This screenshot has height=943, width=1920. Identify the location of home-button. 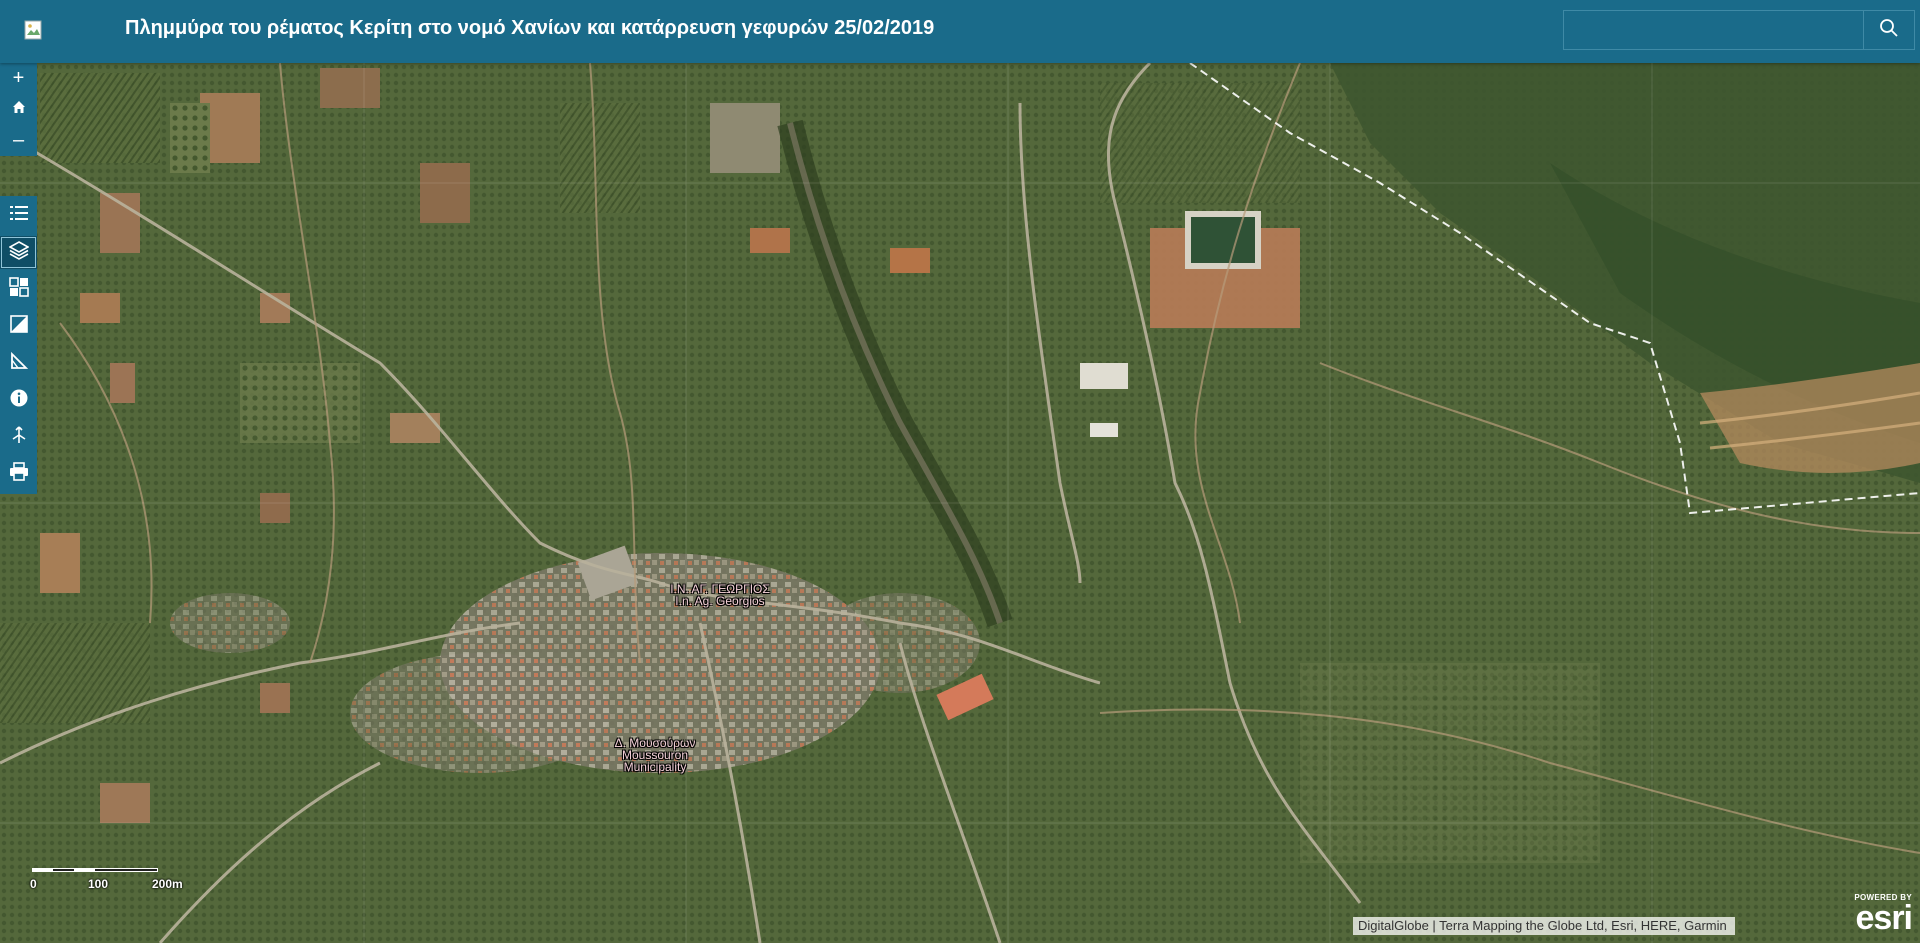
(18, 109).